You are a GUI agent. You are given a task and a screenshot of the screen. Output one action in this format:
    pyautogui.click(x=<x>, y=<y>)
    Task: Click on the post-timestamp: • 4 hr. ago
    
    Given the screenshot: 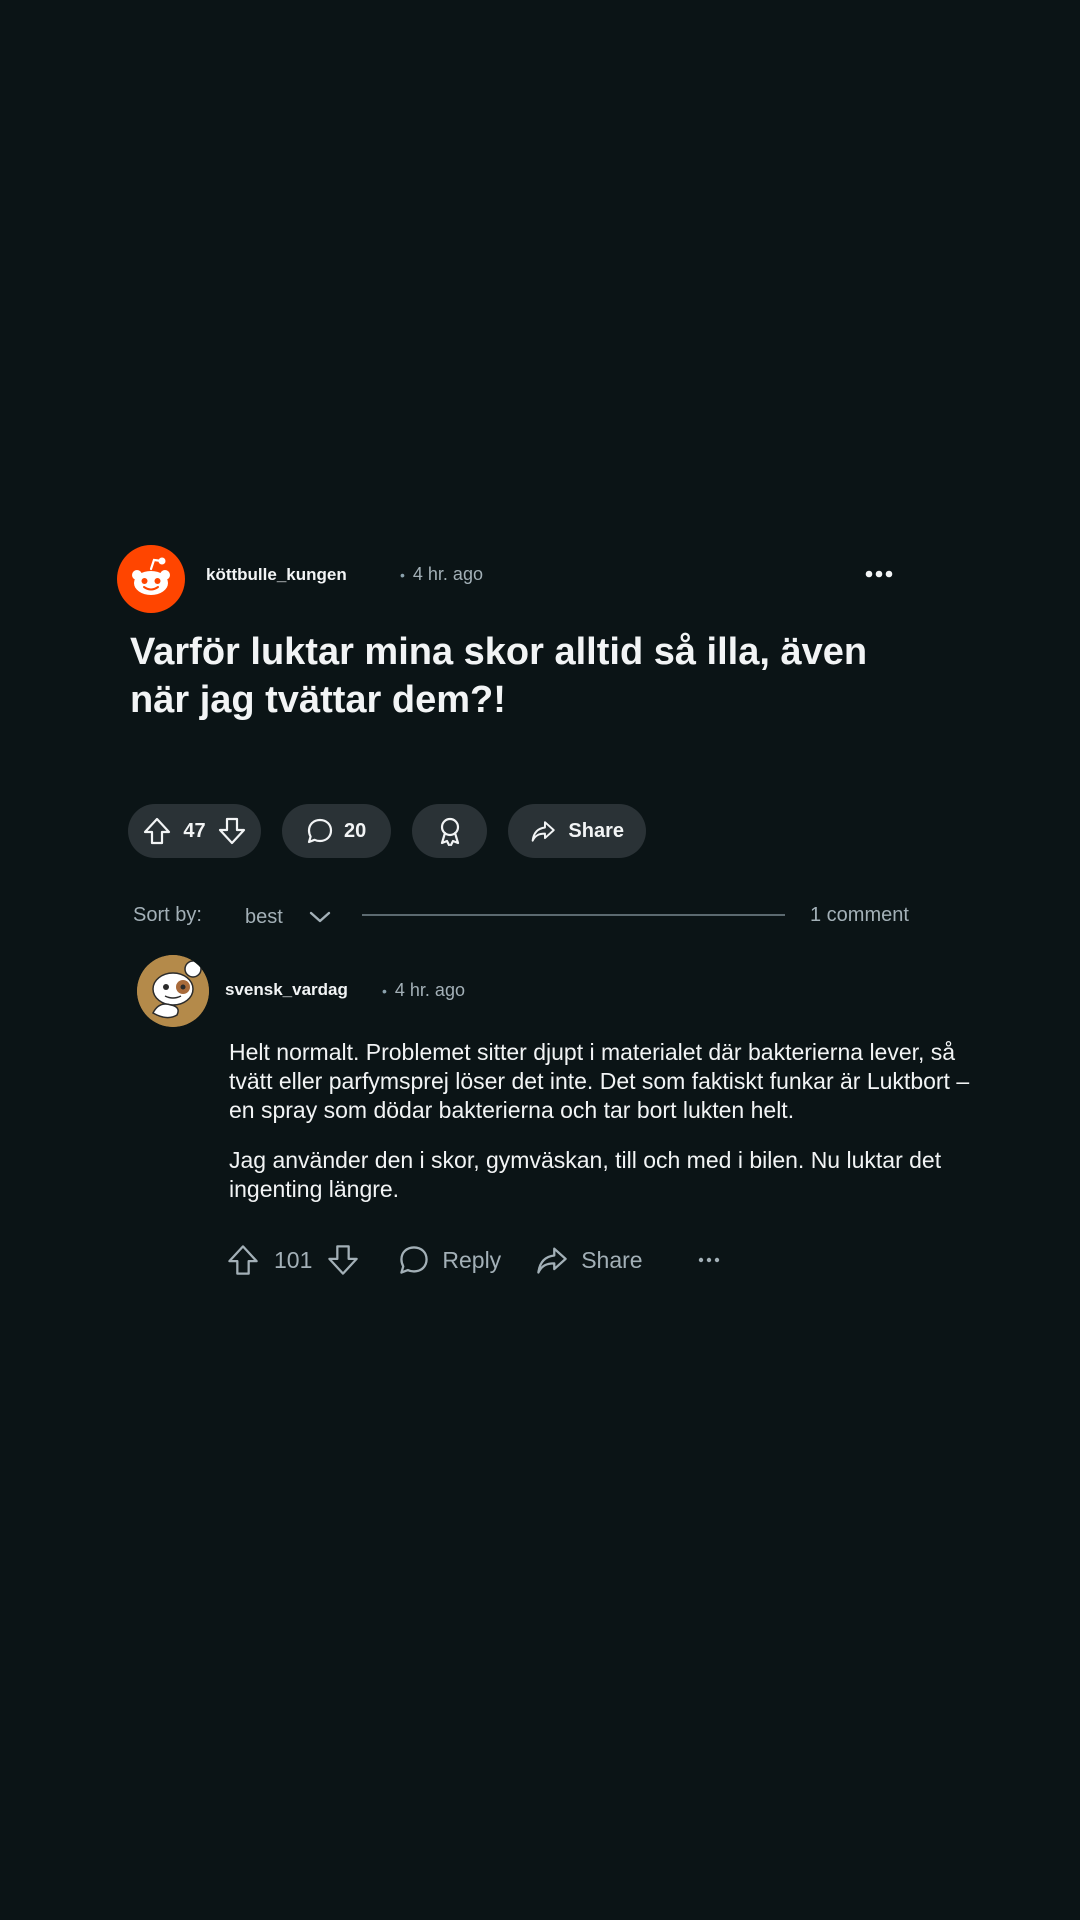 What is the action you would take?
    pyautogui.click(x=441, y=574)
    